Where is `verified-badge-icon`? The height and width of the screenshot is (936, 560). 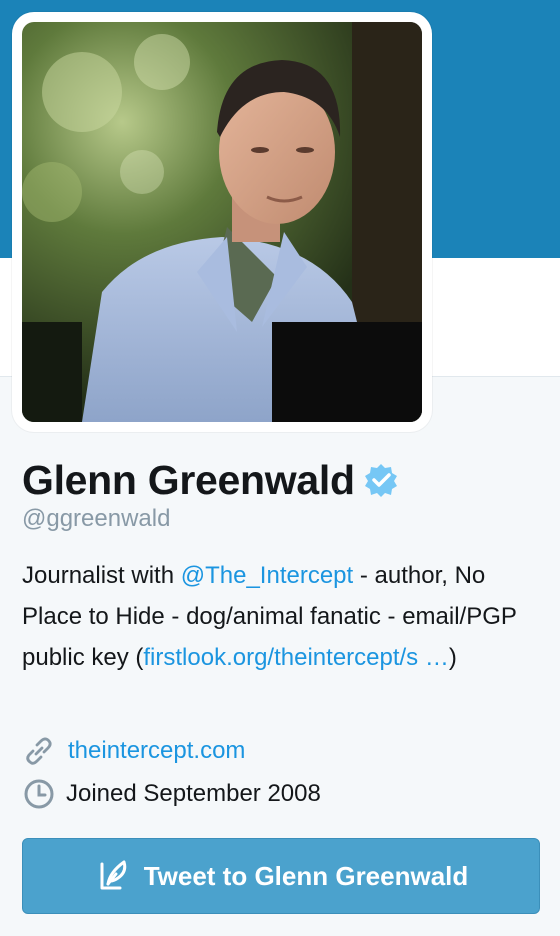
verified-badge-icon is located at coordinates (380, 480).